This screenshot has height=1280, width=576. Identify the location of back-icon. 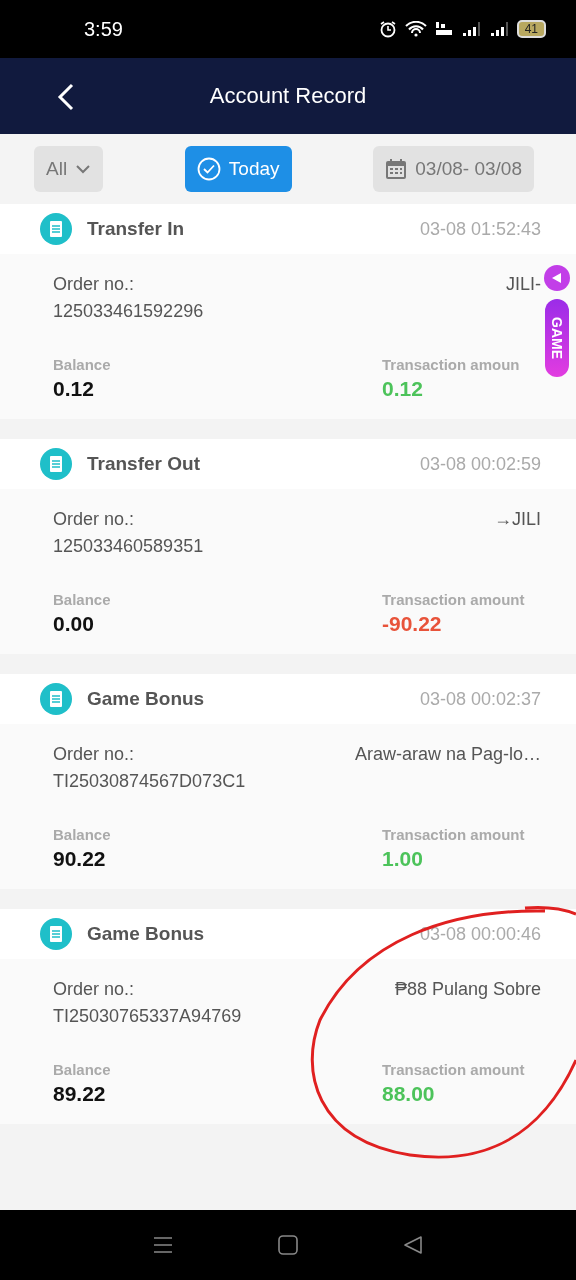
(413, 1245).